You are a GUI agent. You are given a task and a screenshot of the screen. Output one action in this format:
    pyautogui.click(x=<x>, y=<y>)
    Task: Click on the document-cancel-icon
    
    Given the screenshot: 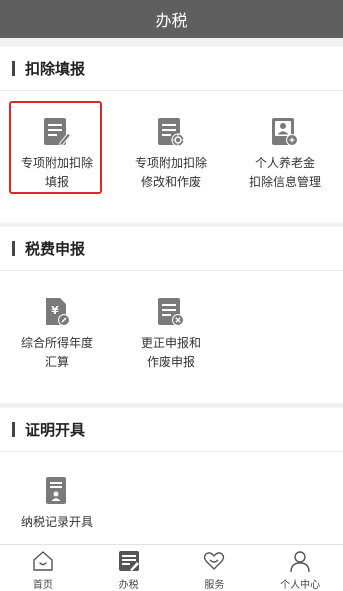 What is the action you would take?
    pyautogui.click(x=171, y=312)
    